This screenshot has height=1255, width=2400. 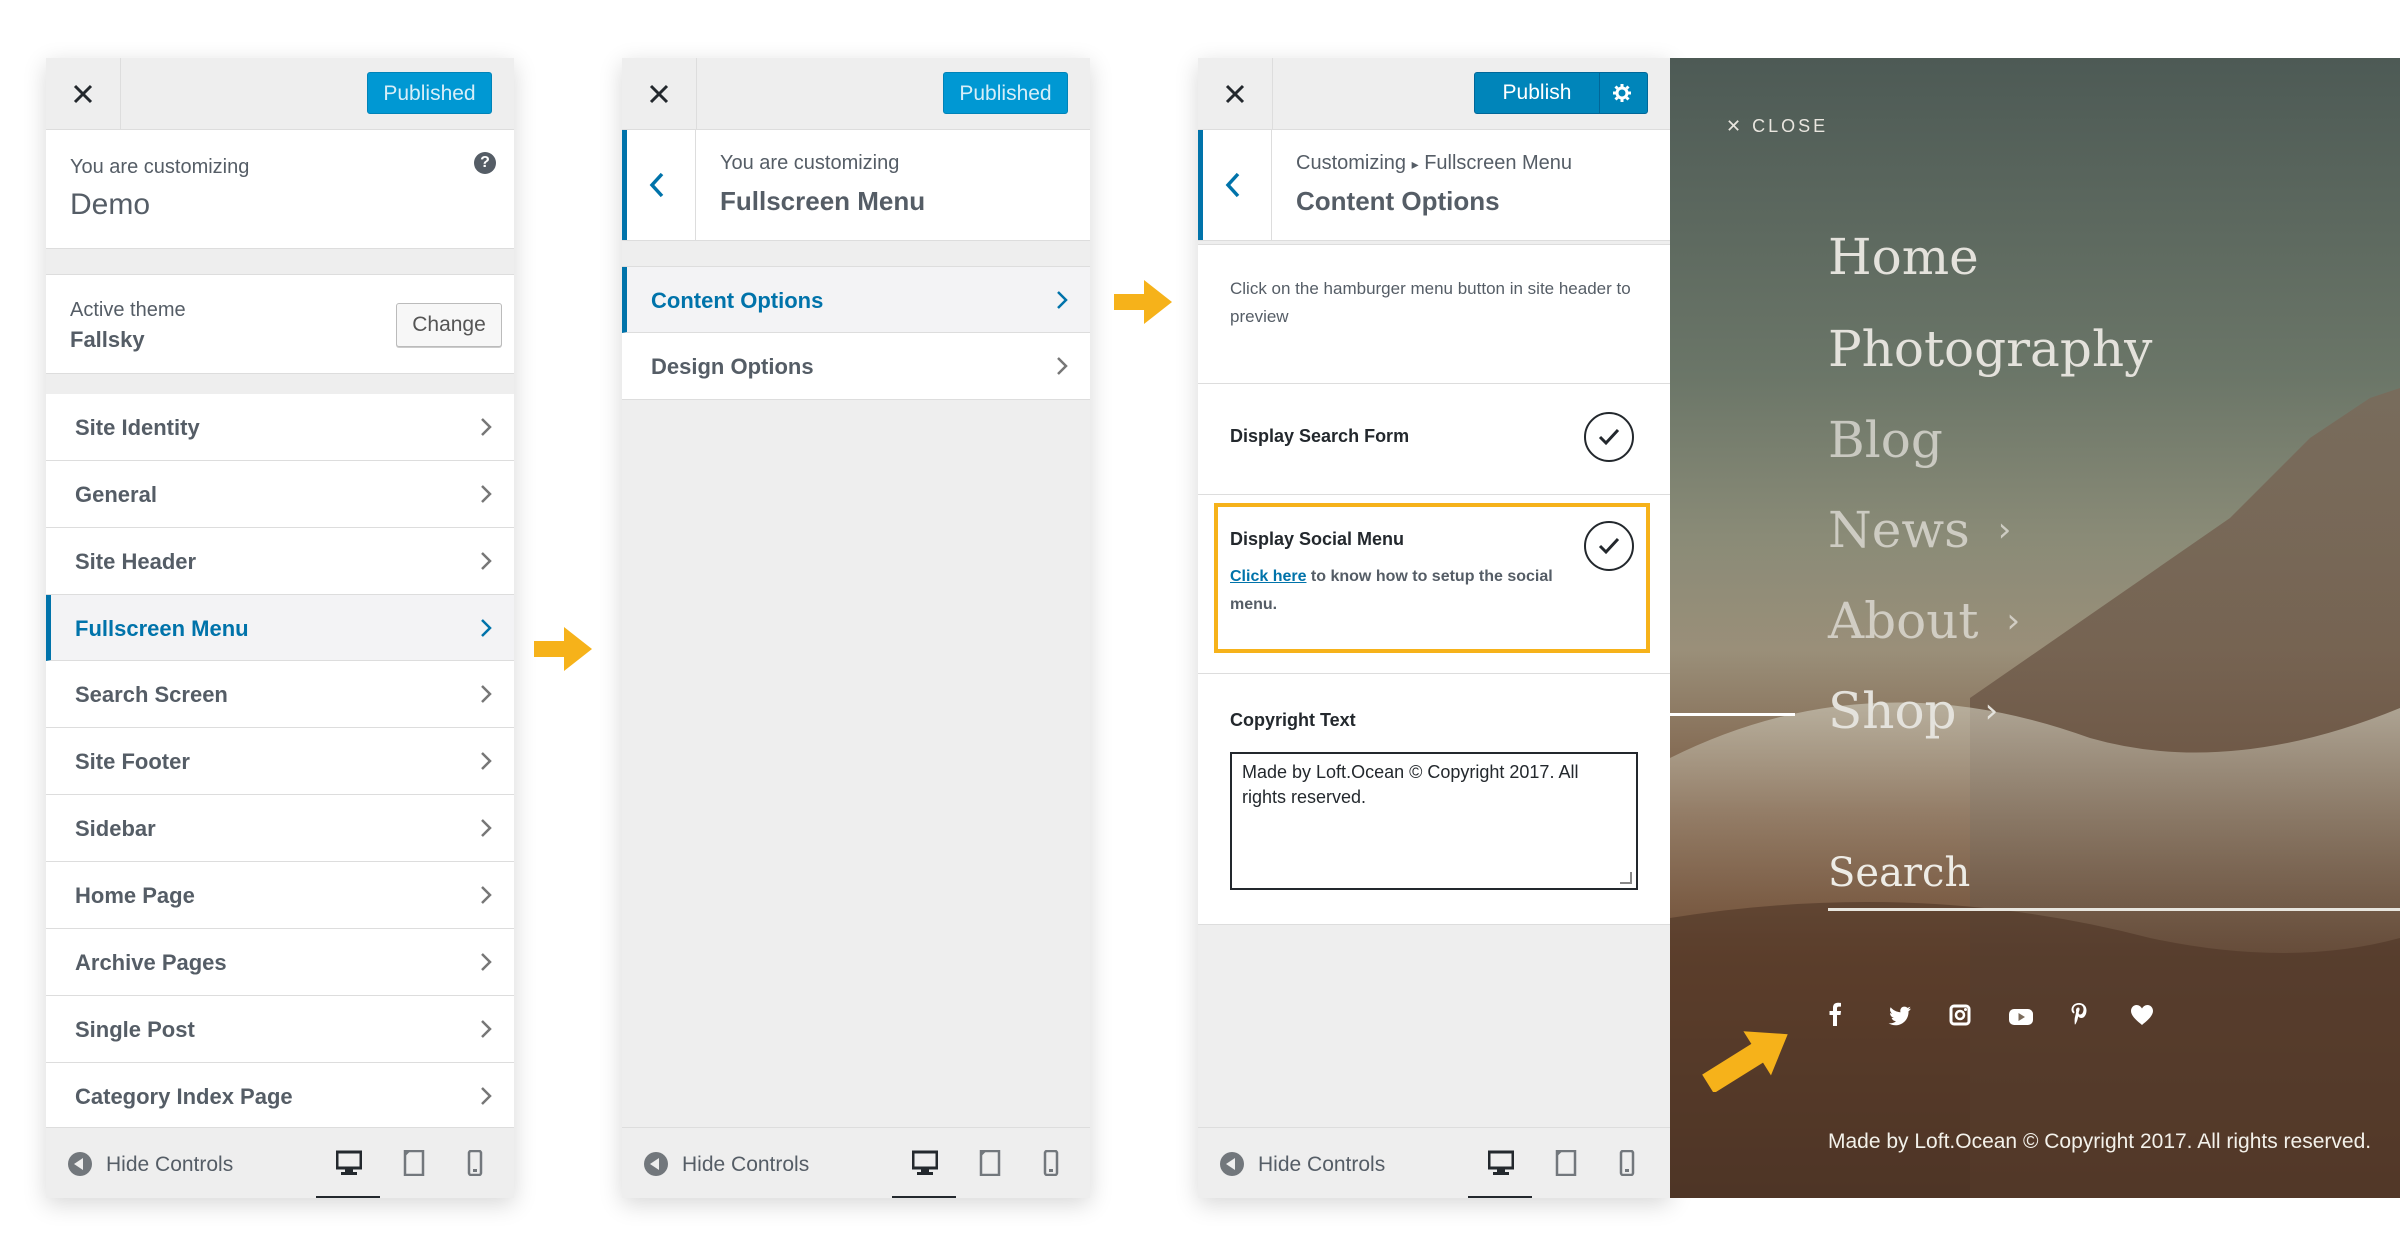 What do you see at coordinates (1899, 873) in the screenshot?
I see `search-field: Search` at bounding box center [1899, 873].